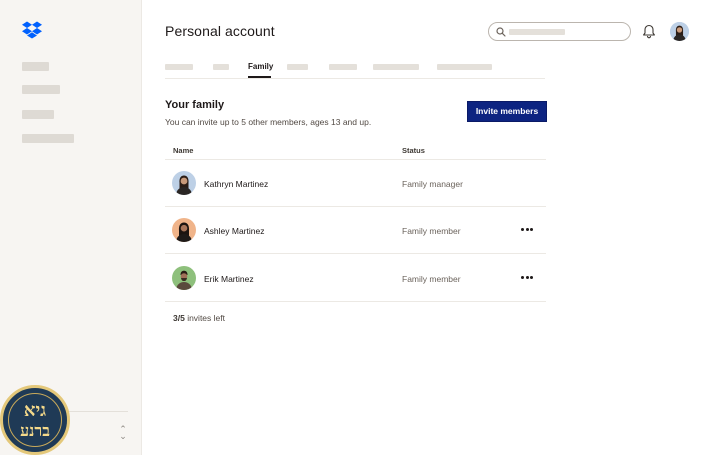  Describe the element at coordinates (195, 105) in the screenshot. I see `section-title: Your family` at that location.